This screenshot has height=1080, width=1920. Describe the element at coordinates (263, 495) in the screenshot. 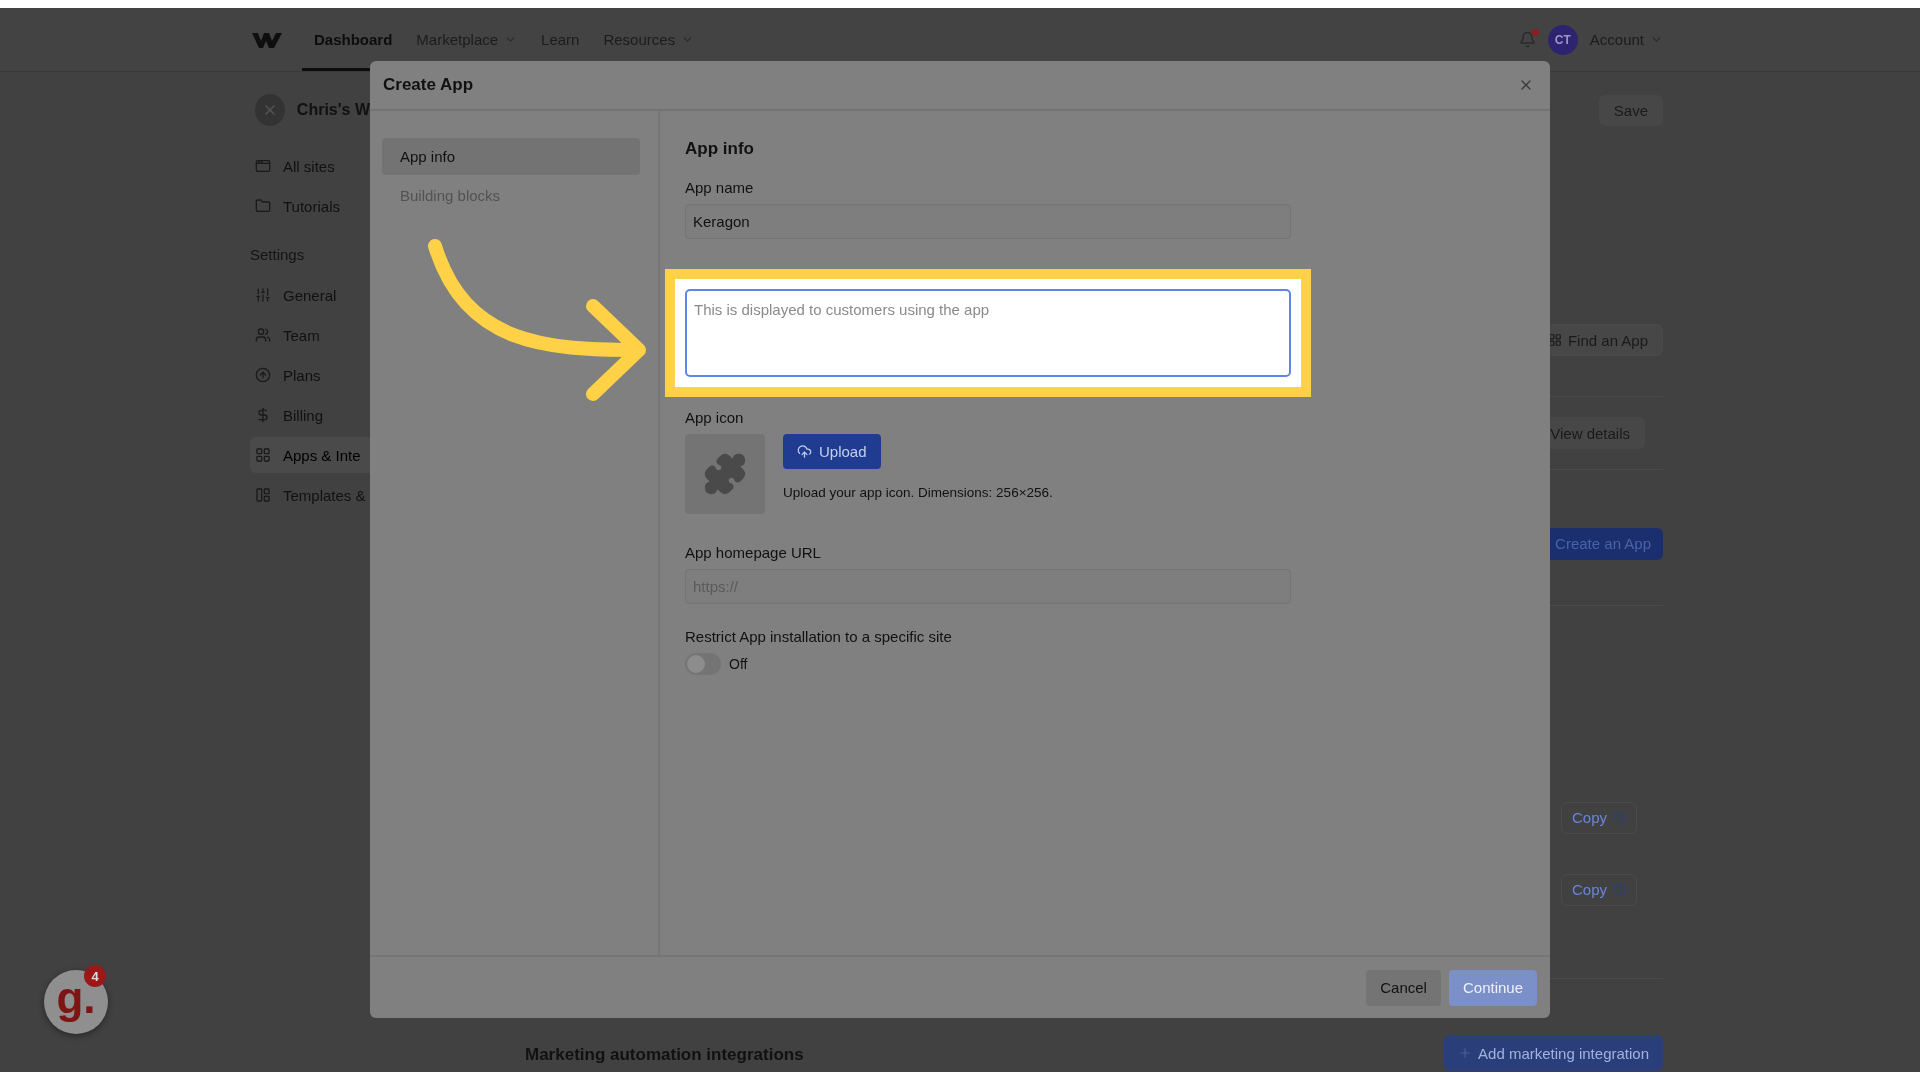

I see `layout-icon` at that location.